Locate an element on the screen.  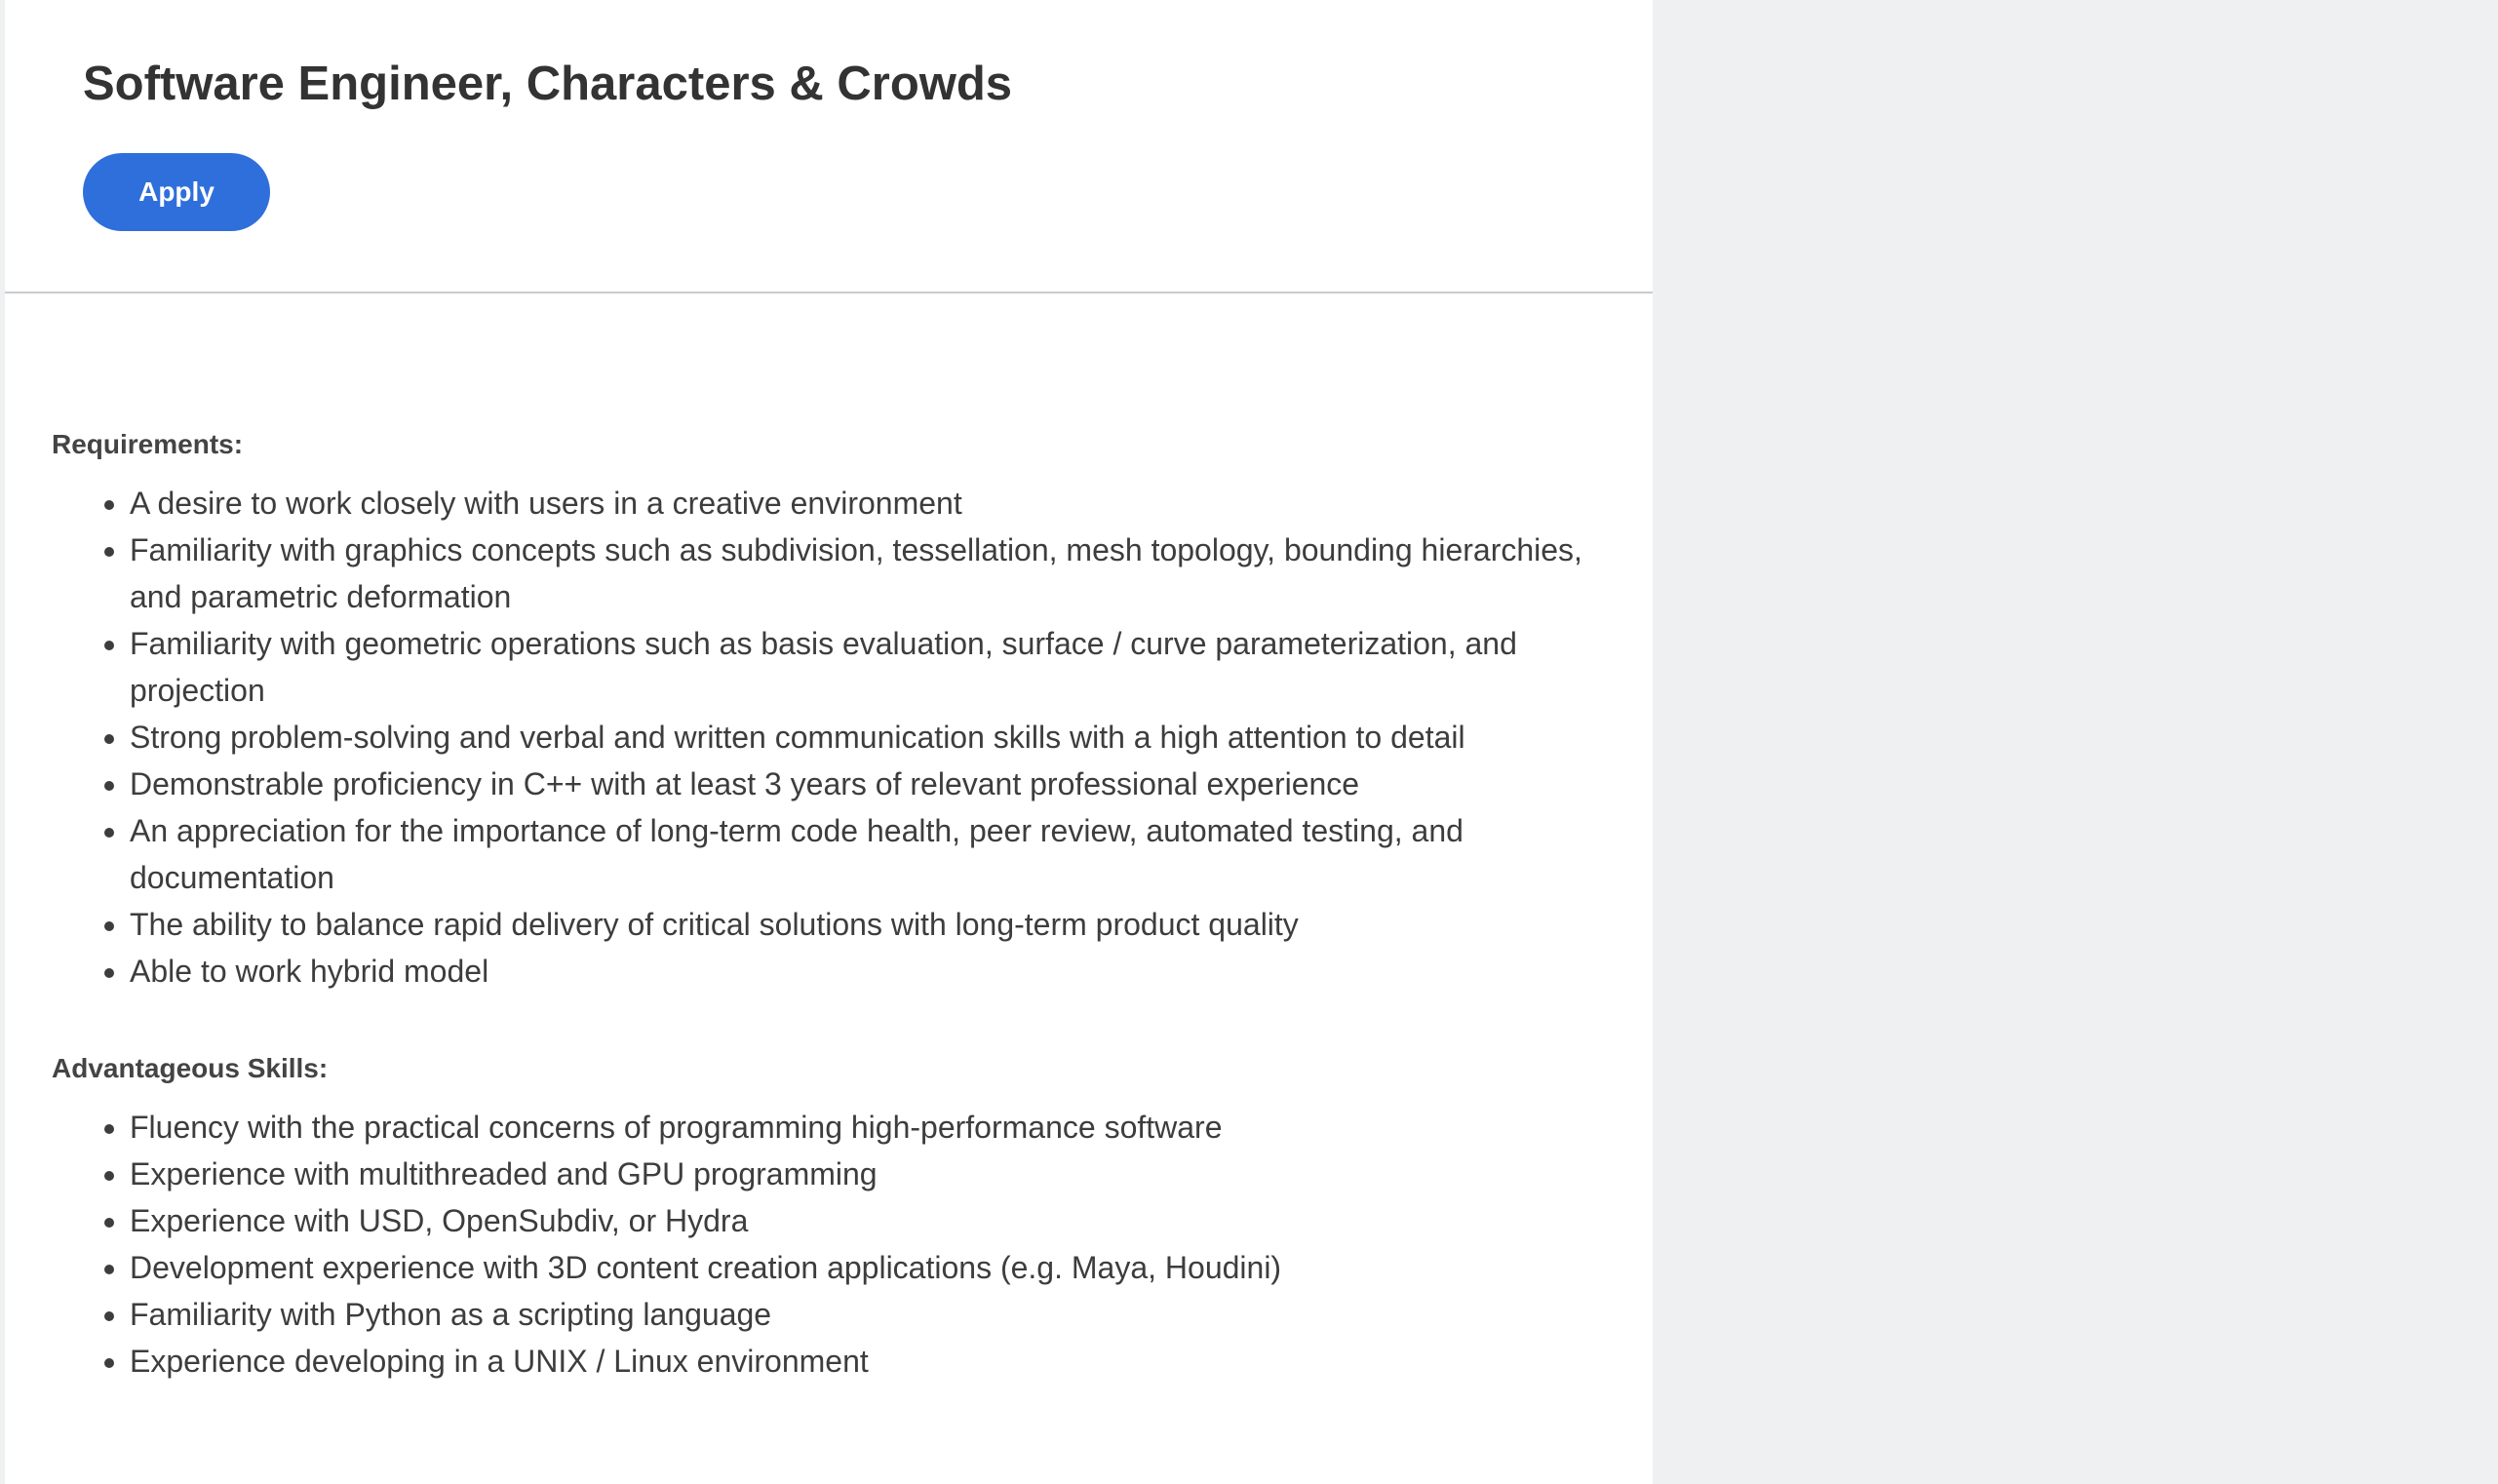
advantageous-skills-heading: Advantageous Skills: is located at coordinates (190, 1068).